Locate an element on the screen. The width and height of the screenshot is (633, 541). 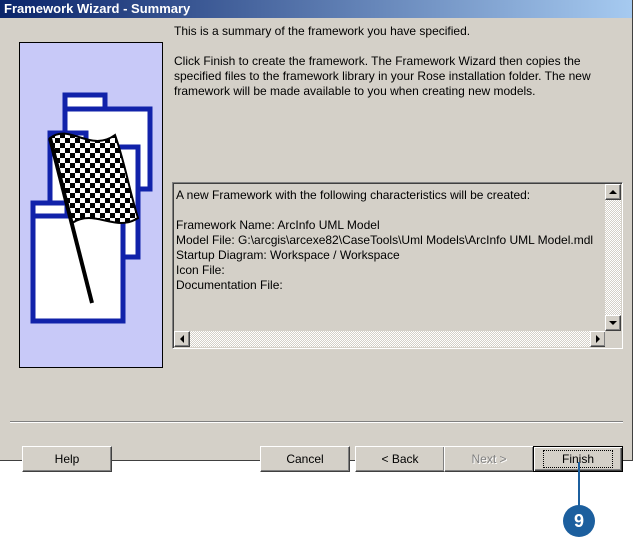
step-callout-badge: 9 is located at coordinates (579, 521).